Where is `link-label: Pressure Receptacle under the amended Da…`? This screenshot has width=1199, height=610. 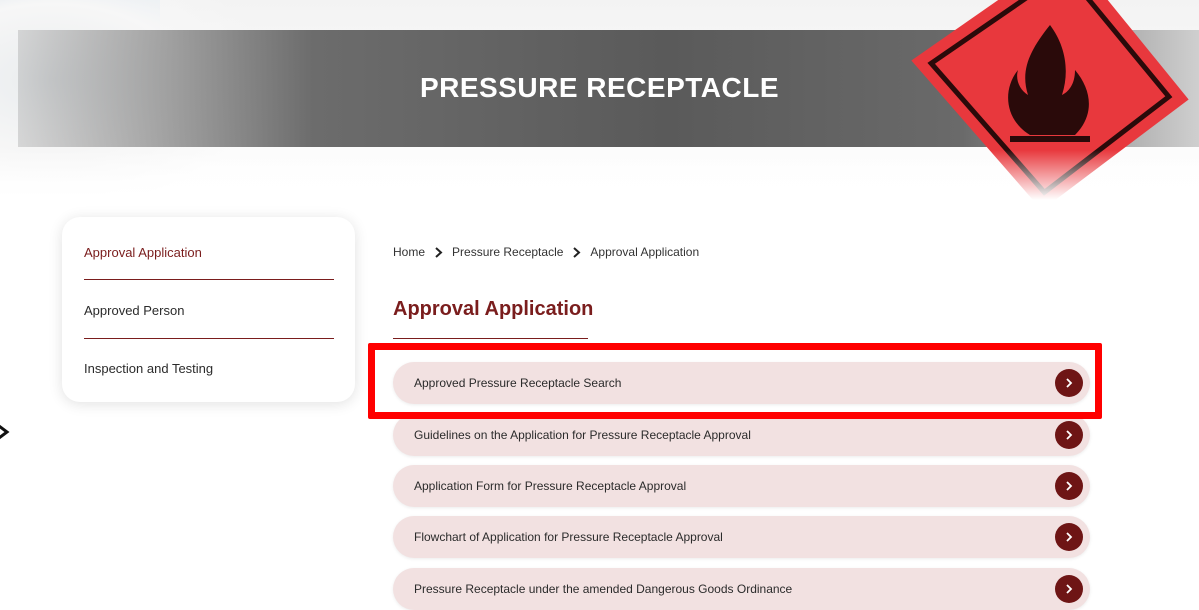 link-label: Pressure Receptacle under the amended Da… is located at coordinates (603, 589).